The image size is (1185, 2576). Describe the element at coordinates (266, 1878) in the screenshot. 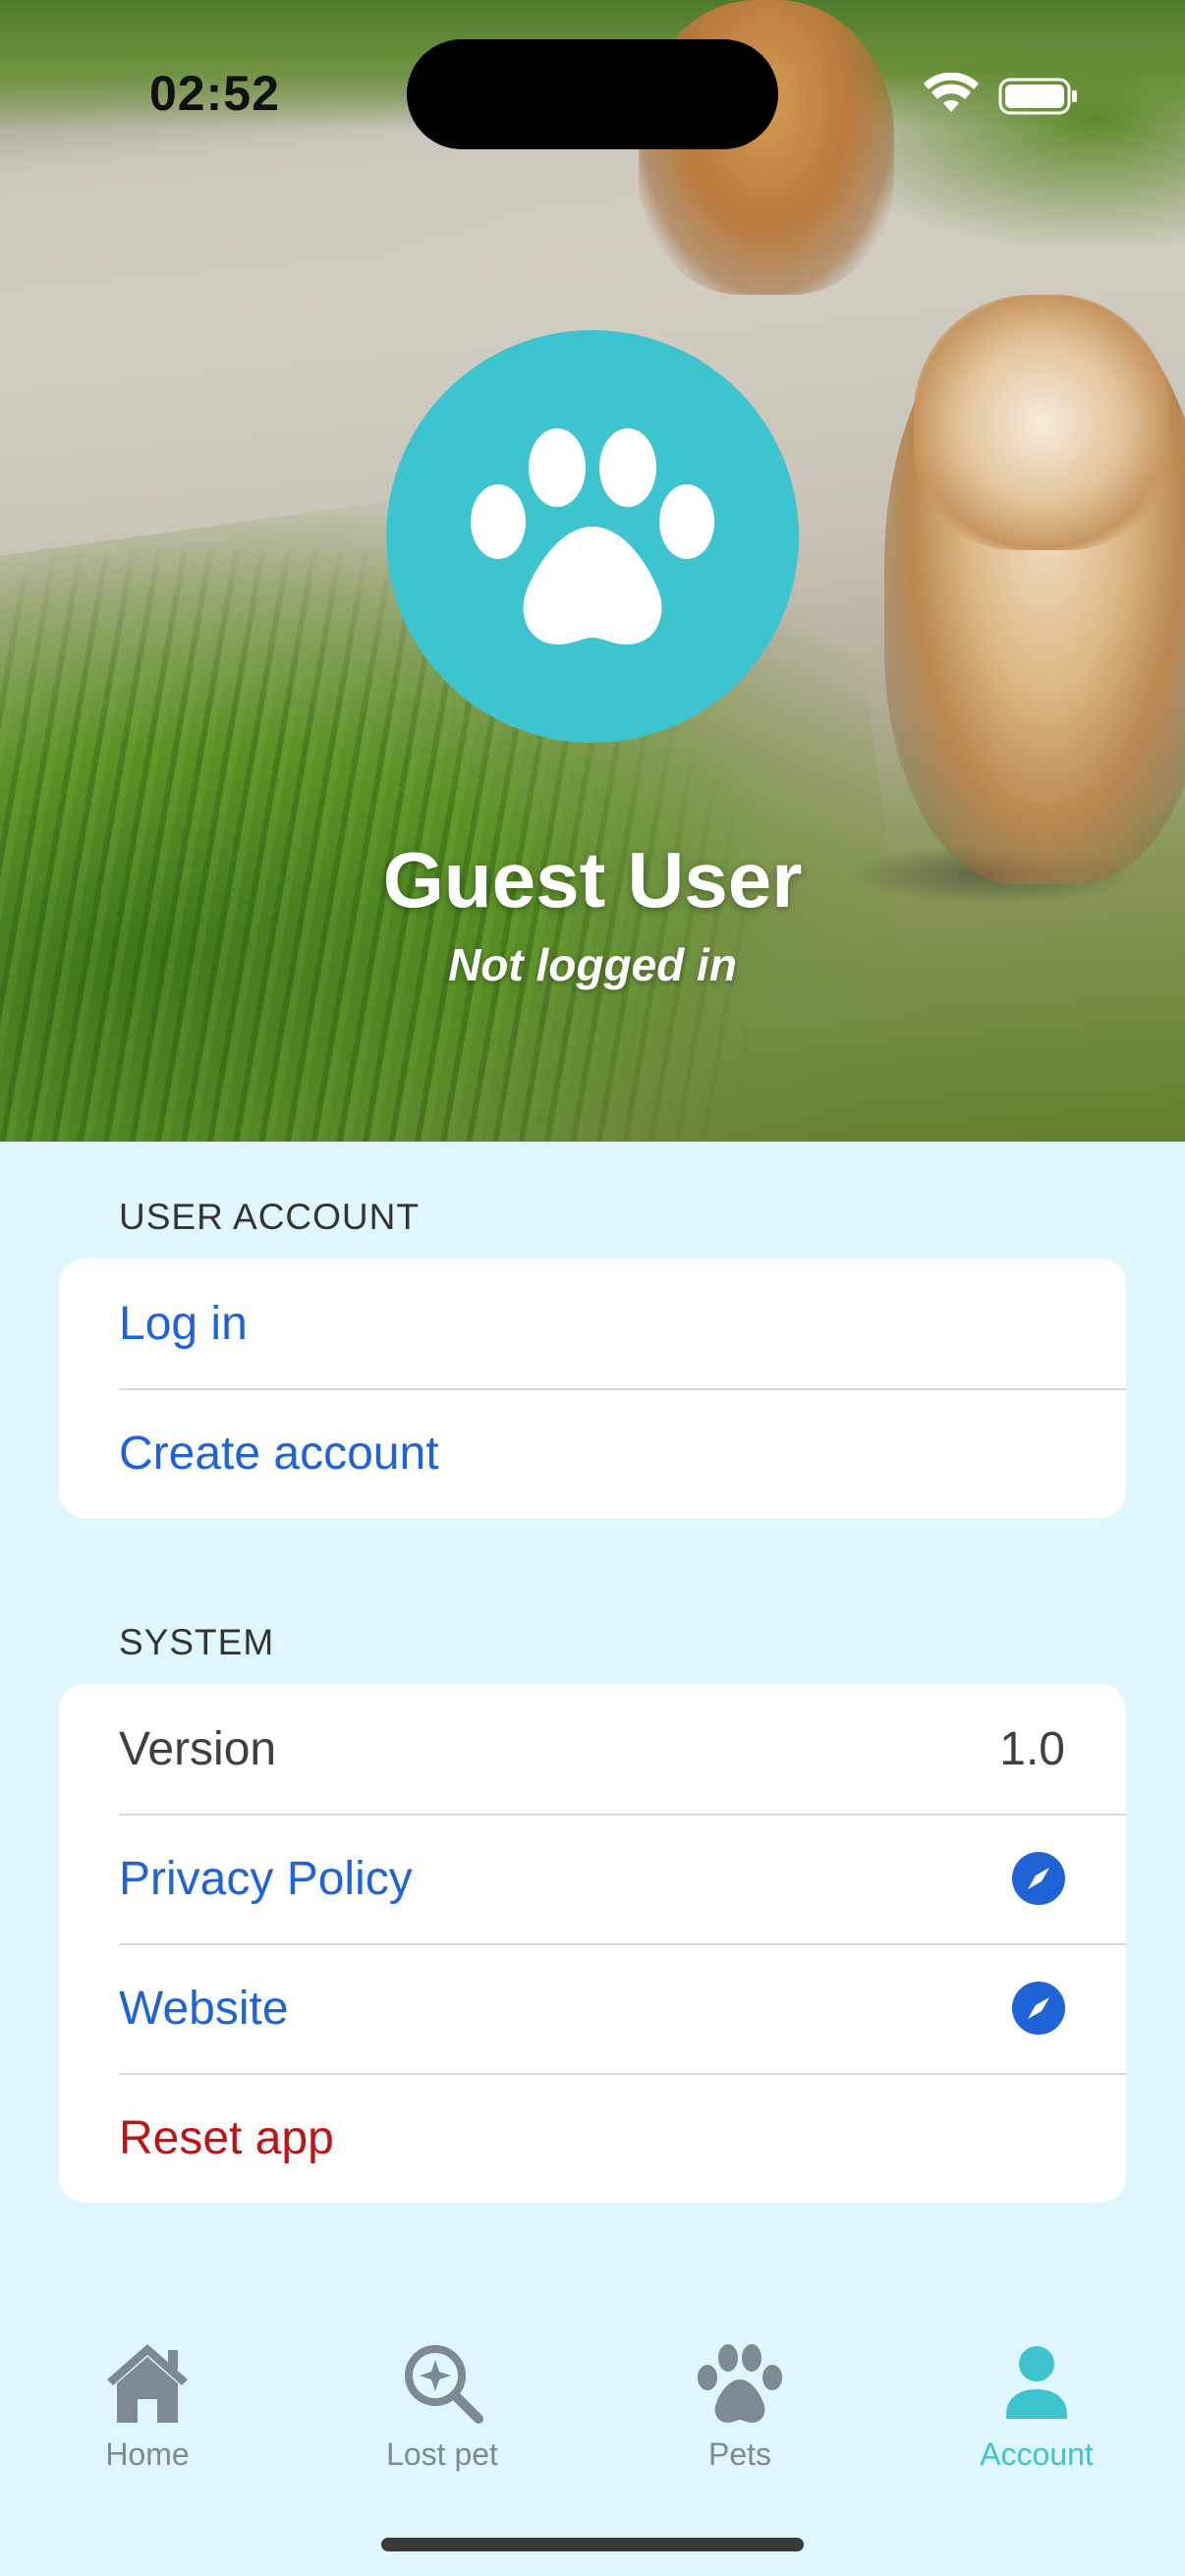

I see `privacy-policy-label: Privacy Policy` at that location.